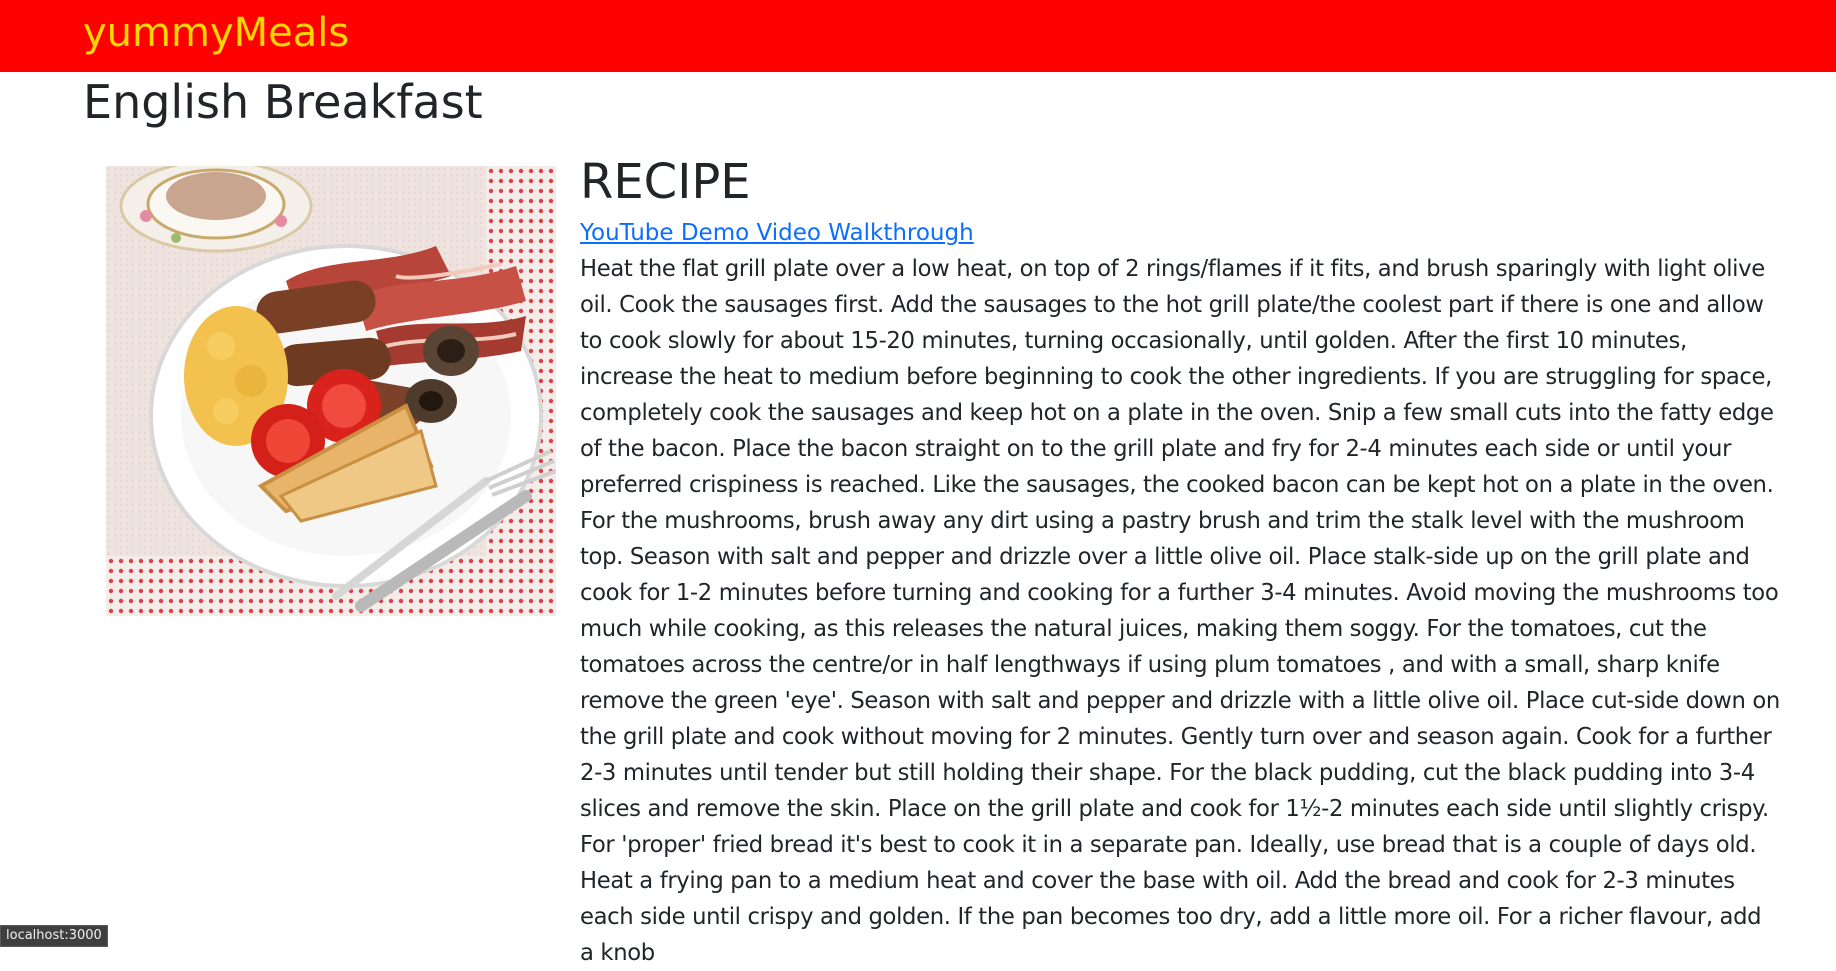  Describe the element at coordinates (777, 233) in the screenshot. I see `youtube-video-link: YouTube Demo Video Walkthrough` at that location.